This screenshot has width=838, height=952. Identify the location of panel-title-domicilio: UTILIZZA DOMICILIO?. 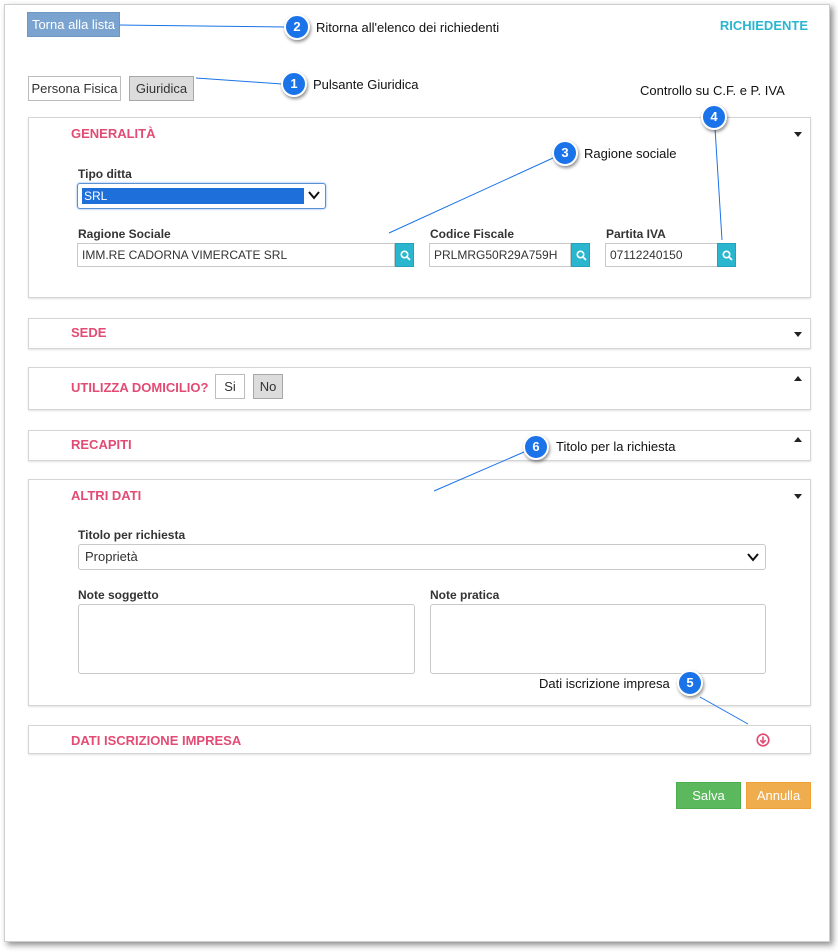
(140, 387).